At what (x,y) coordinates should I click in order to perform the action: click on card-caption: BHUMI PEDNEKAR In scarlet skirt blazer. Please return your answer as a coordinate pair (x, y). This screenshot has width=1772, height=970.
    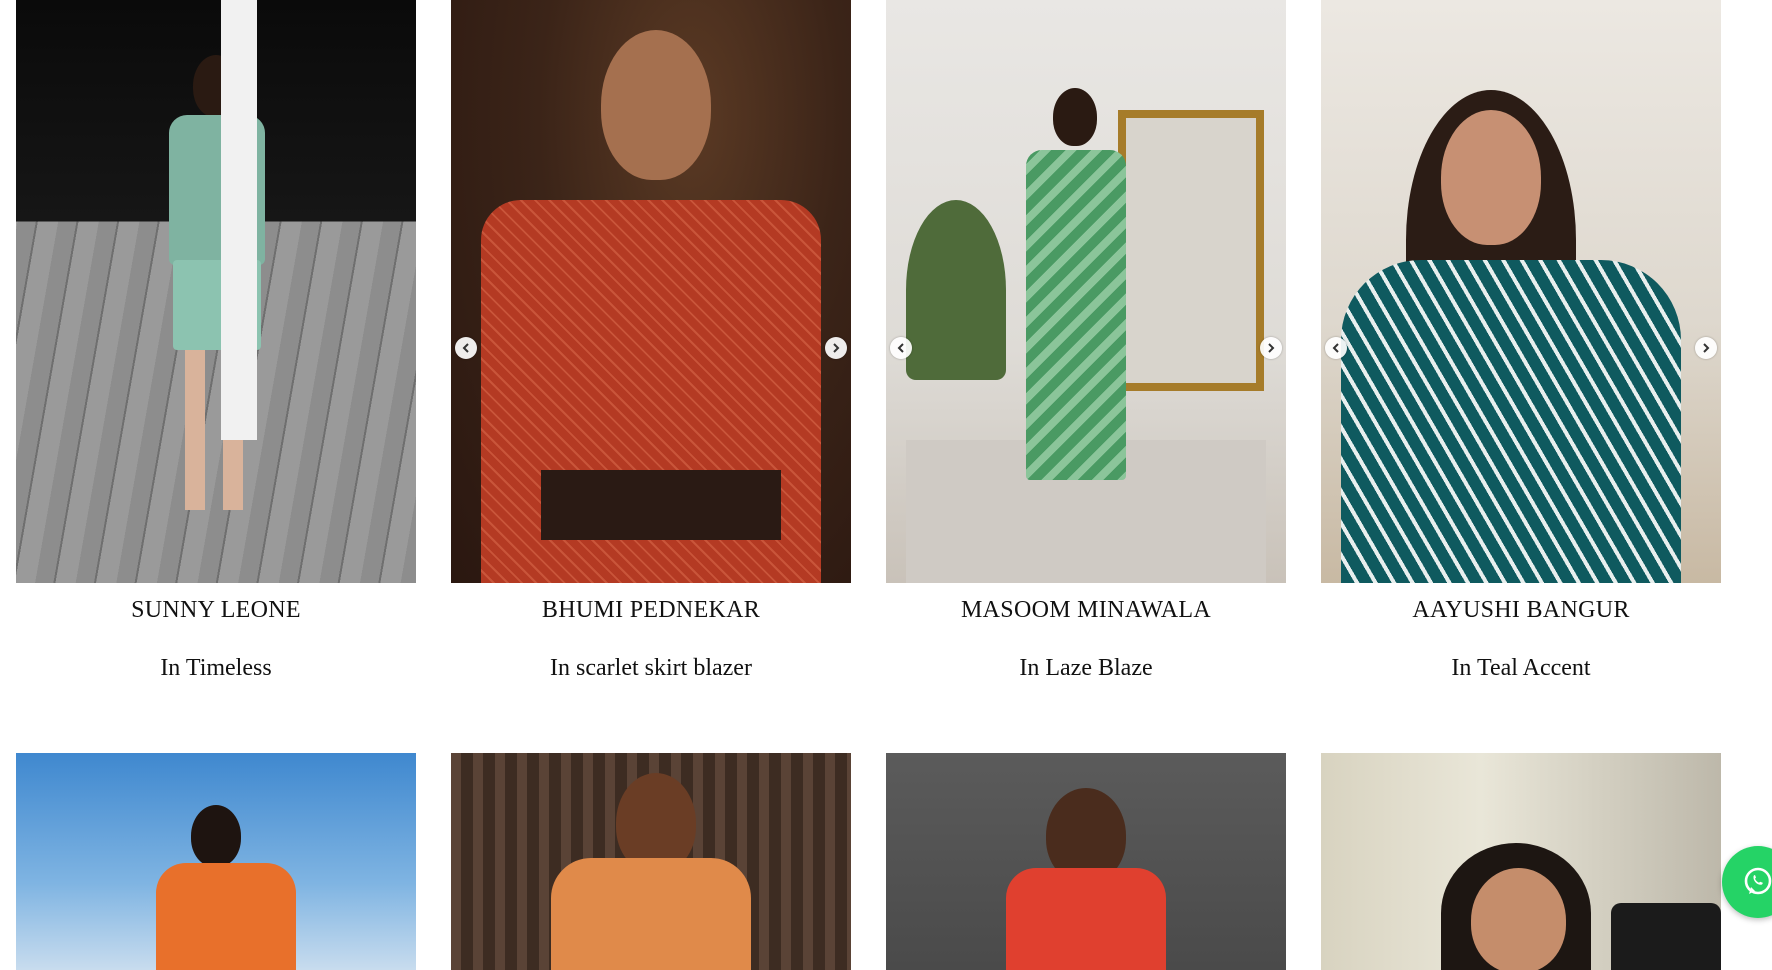
    Looking at the image, I should click on (651, 651).